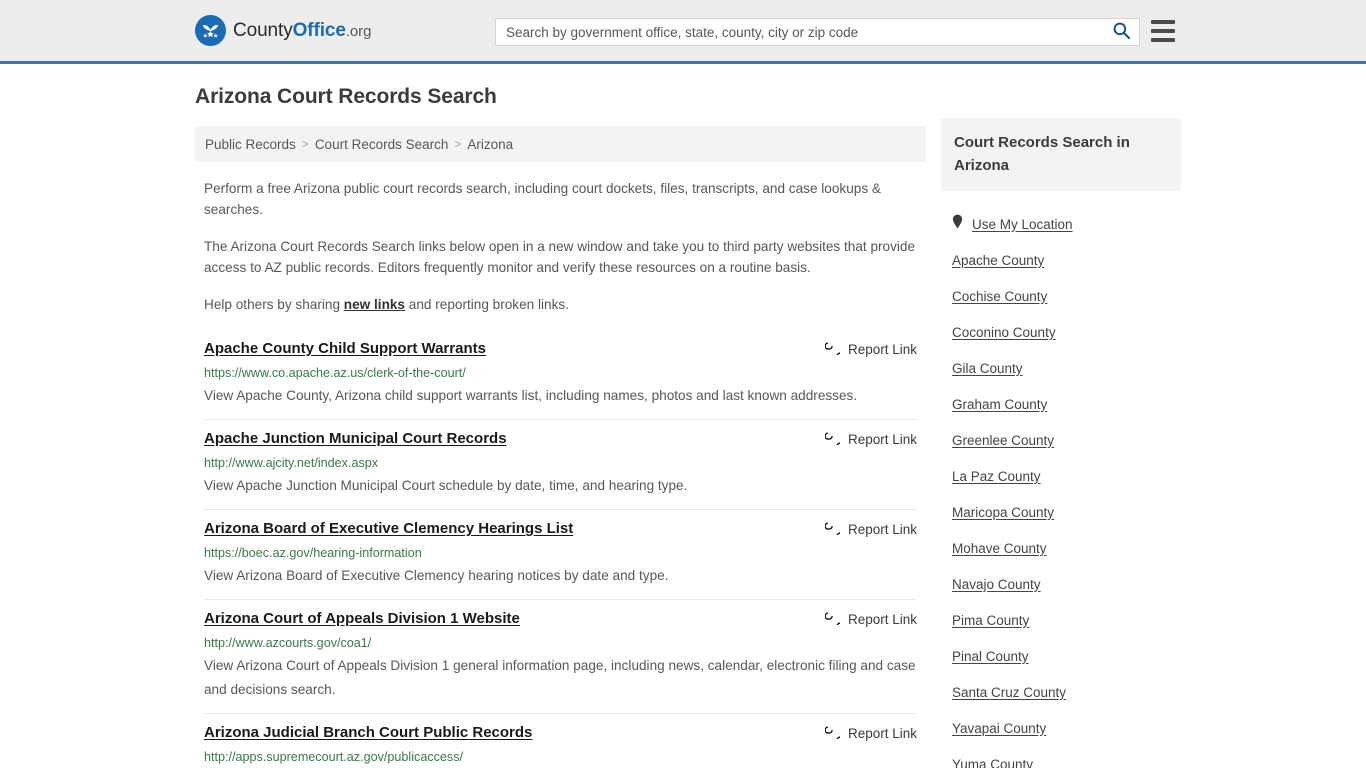 The image size is (1366, 768). What do you see at coordinates (382, 144) in the screenshot?
I see `breadcrumb-item-court-records-search: Court Records Search` at bounding box center [382, 144].